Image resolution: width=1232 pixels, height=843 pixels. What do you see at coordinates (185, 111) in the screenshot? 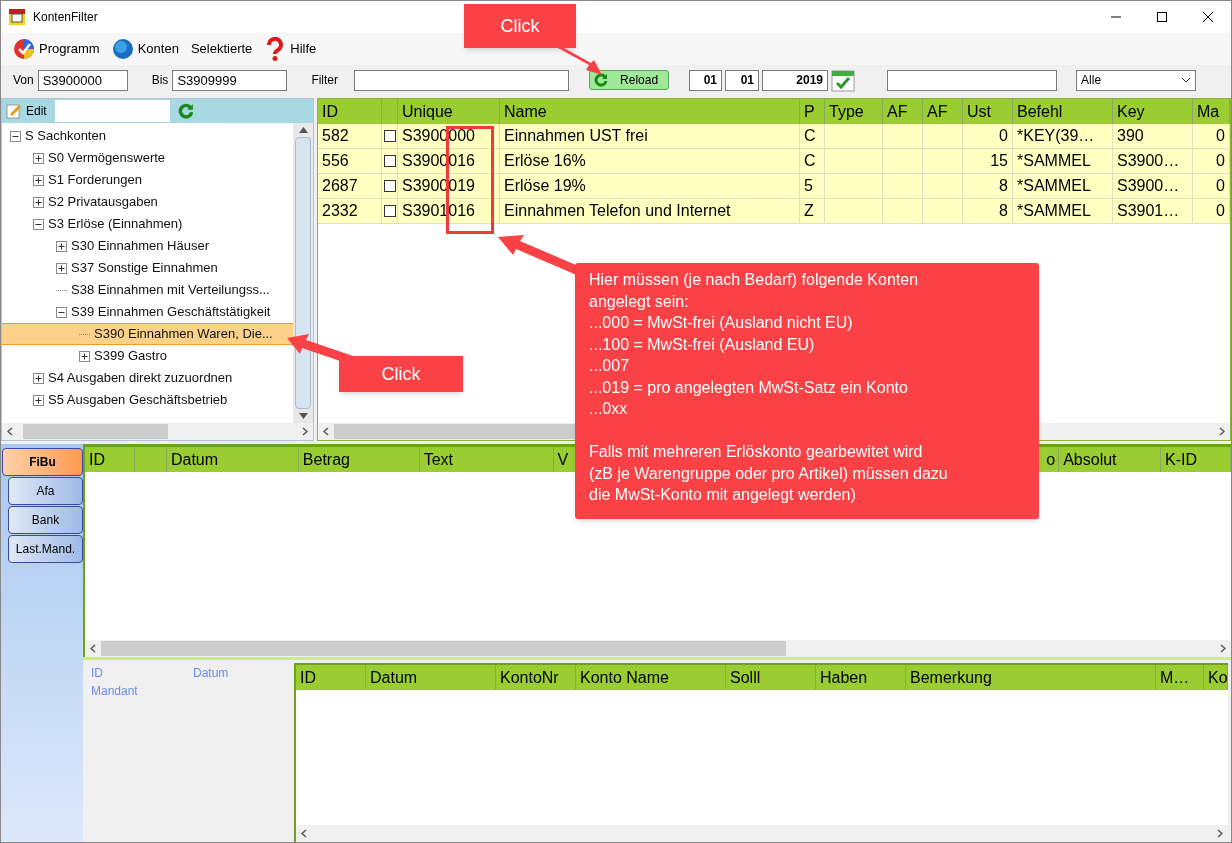
I see `refresh-icon` at bounding box center [185, 111].